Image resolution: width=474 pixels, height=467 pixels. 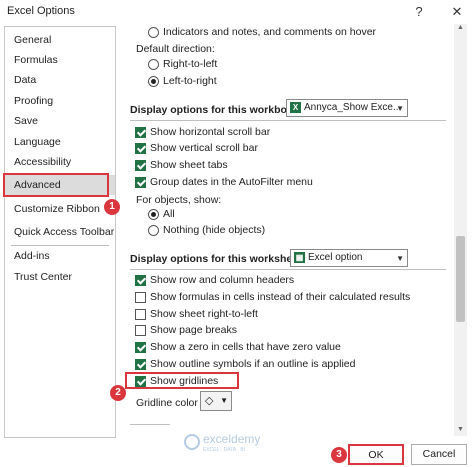 What do you see at coordinates (193, 330) in the screenshot?
I see `show-page-breaks-label: Show page breaks` at bounding box center [193, 330].